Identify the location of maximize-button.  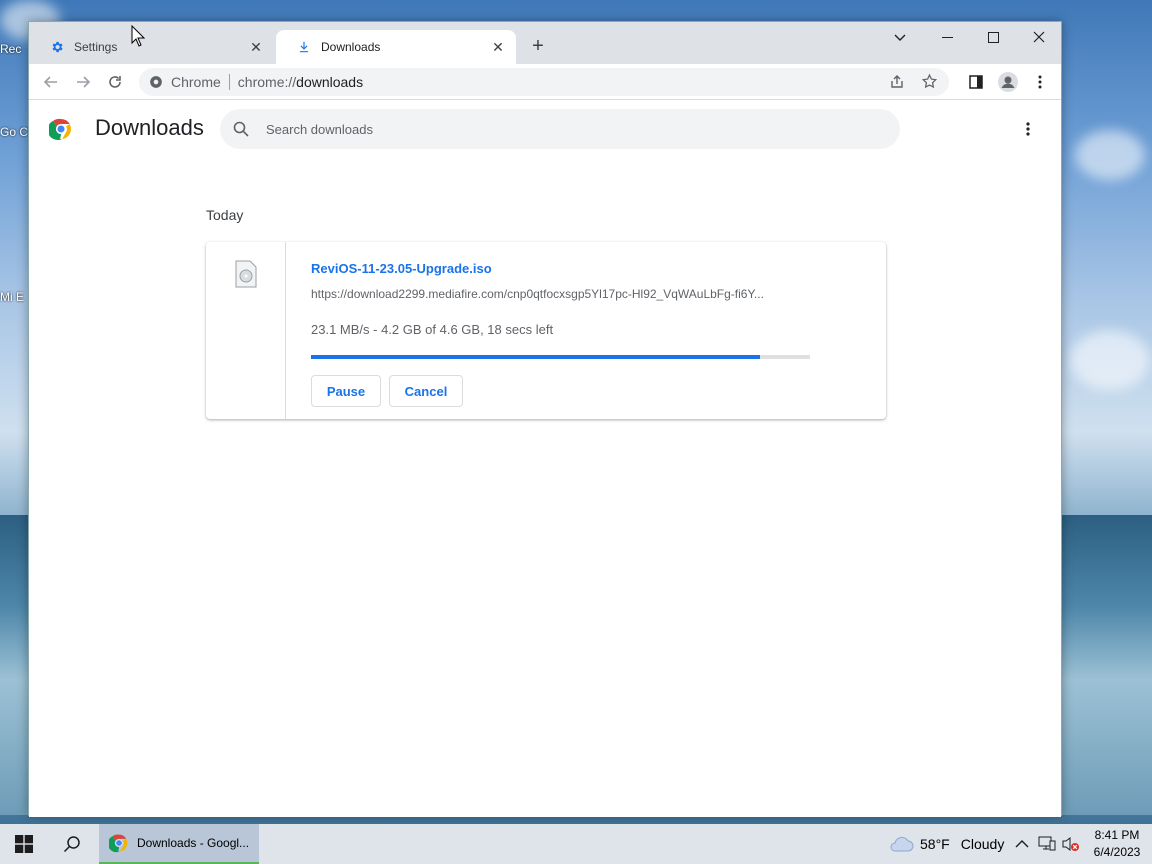
(993, 37).